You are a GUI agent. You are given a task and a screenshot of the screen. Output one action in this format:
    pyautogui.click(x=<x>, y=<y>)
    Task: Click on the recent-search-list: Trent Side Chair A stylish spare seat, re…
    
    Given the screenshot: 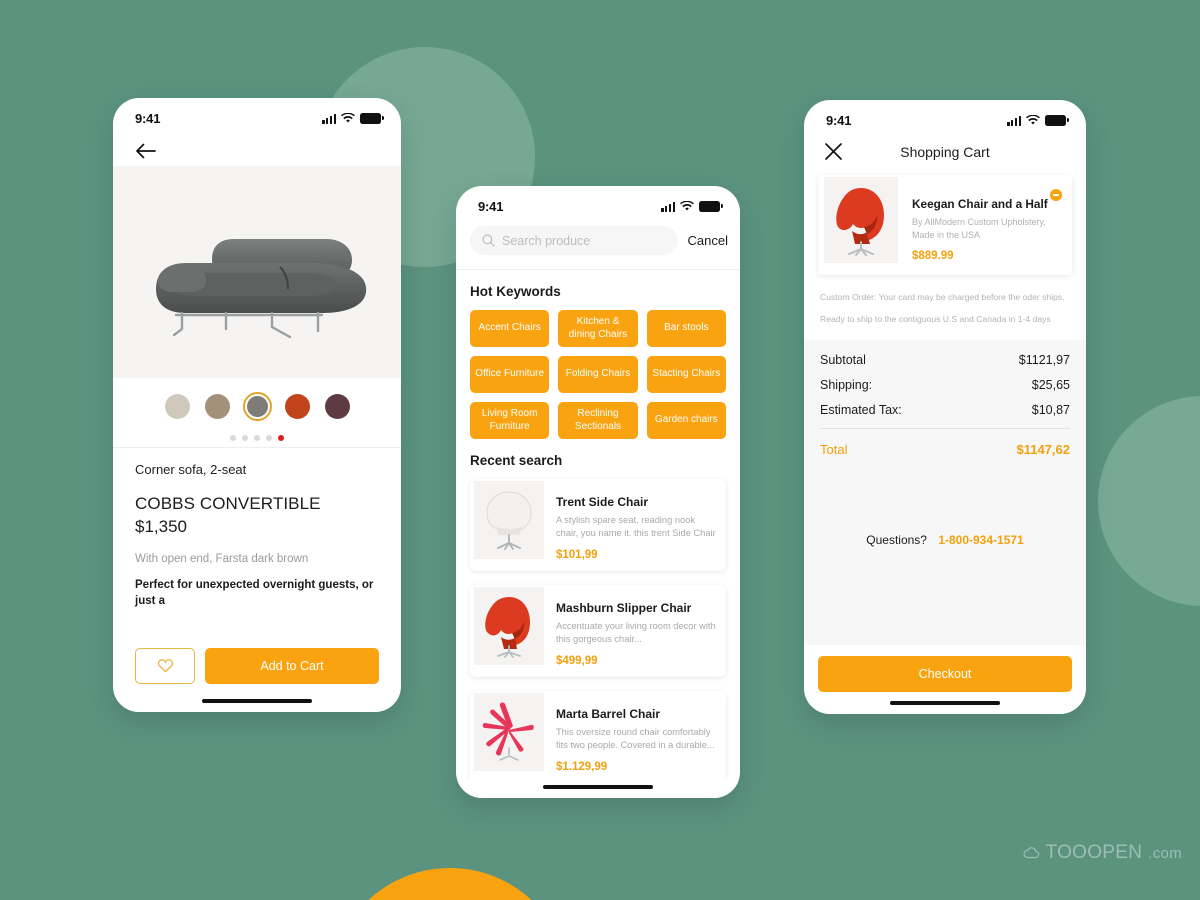 What is the action you would take?
    pyautogui.click(x=598, y=628)
    